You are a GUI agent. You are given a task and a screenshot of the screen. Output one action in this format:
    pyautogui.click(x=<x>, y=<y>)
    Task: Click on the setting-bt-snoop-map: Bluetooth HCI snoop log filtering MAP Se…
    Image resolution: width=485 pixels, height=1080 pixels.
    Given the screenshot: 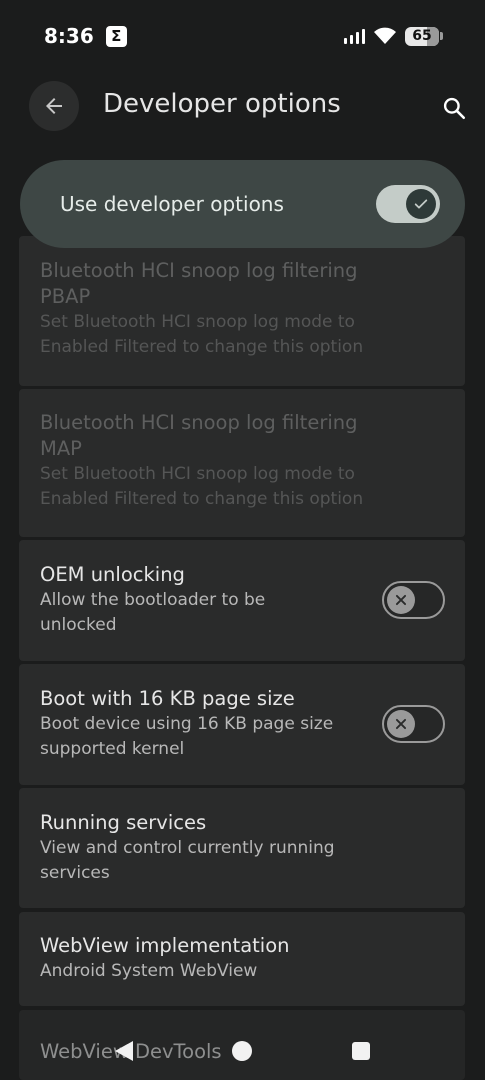 What is the action you would take?
    pyautogui.click(x=242, y=463)
    